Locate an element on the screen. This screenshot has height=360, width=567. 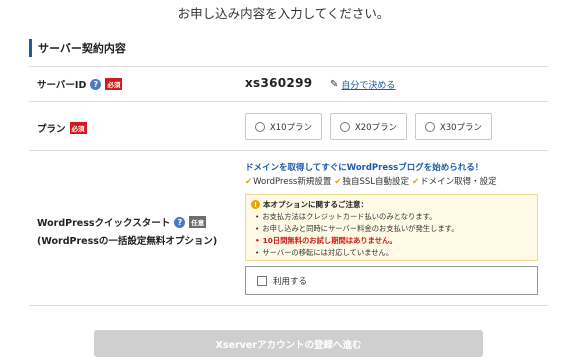
optional-badge: 任意 is located at coordinates (198, 222).